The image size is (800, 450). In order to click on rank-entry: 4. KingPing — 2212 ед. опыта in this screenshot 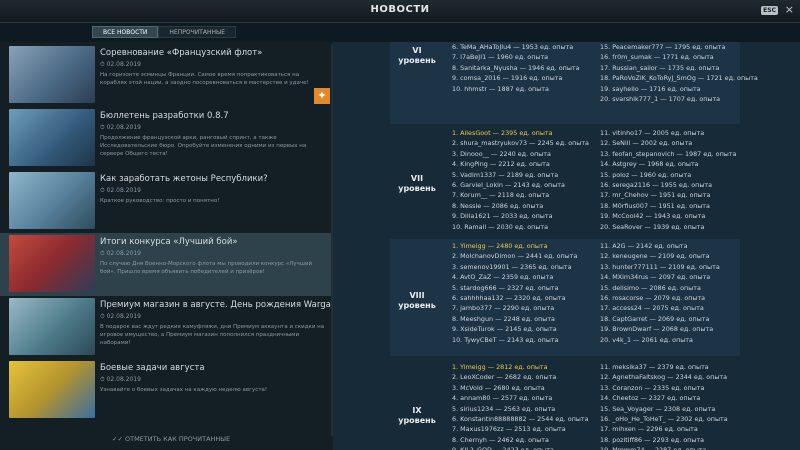, I will do `click(501, 164)`.